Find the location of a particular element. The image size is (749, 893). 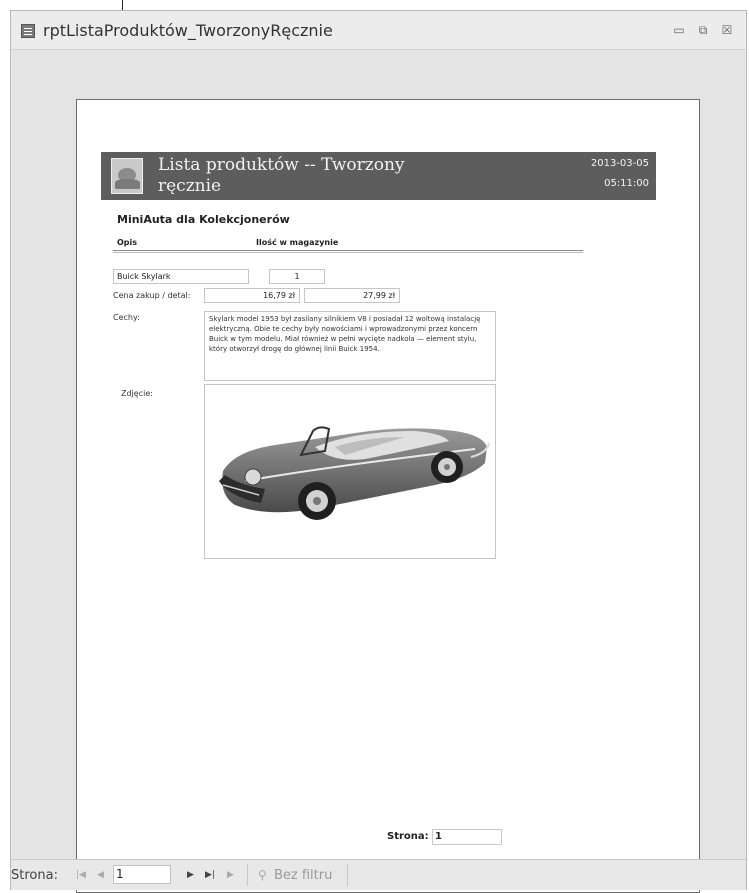

product-name: Buick Skylark is located at coordinates (144, 276).